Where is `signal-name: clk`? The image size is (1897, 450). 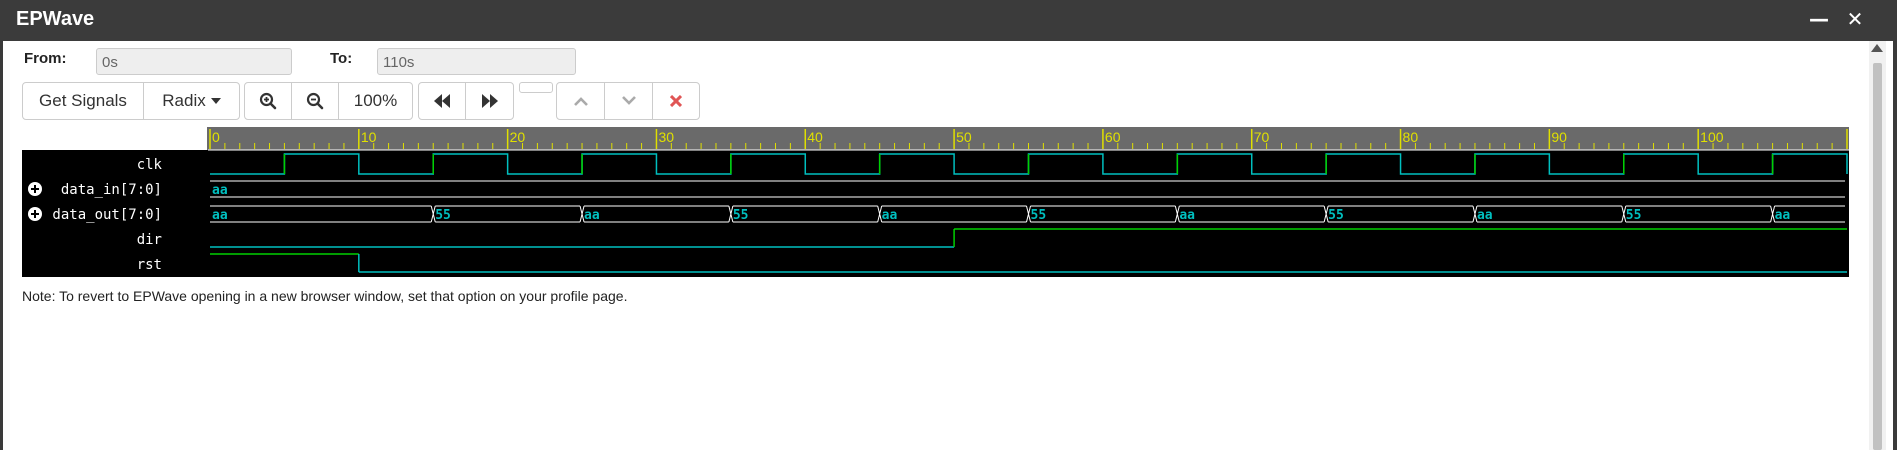 signal-name: clk is located at coordinates (150, 165).